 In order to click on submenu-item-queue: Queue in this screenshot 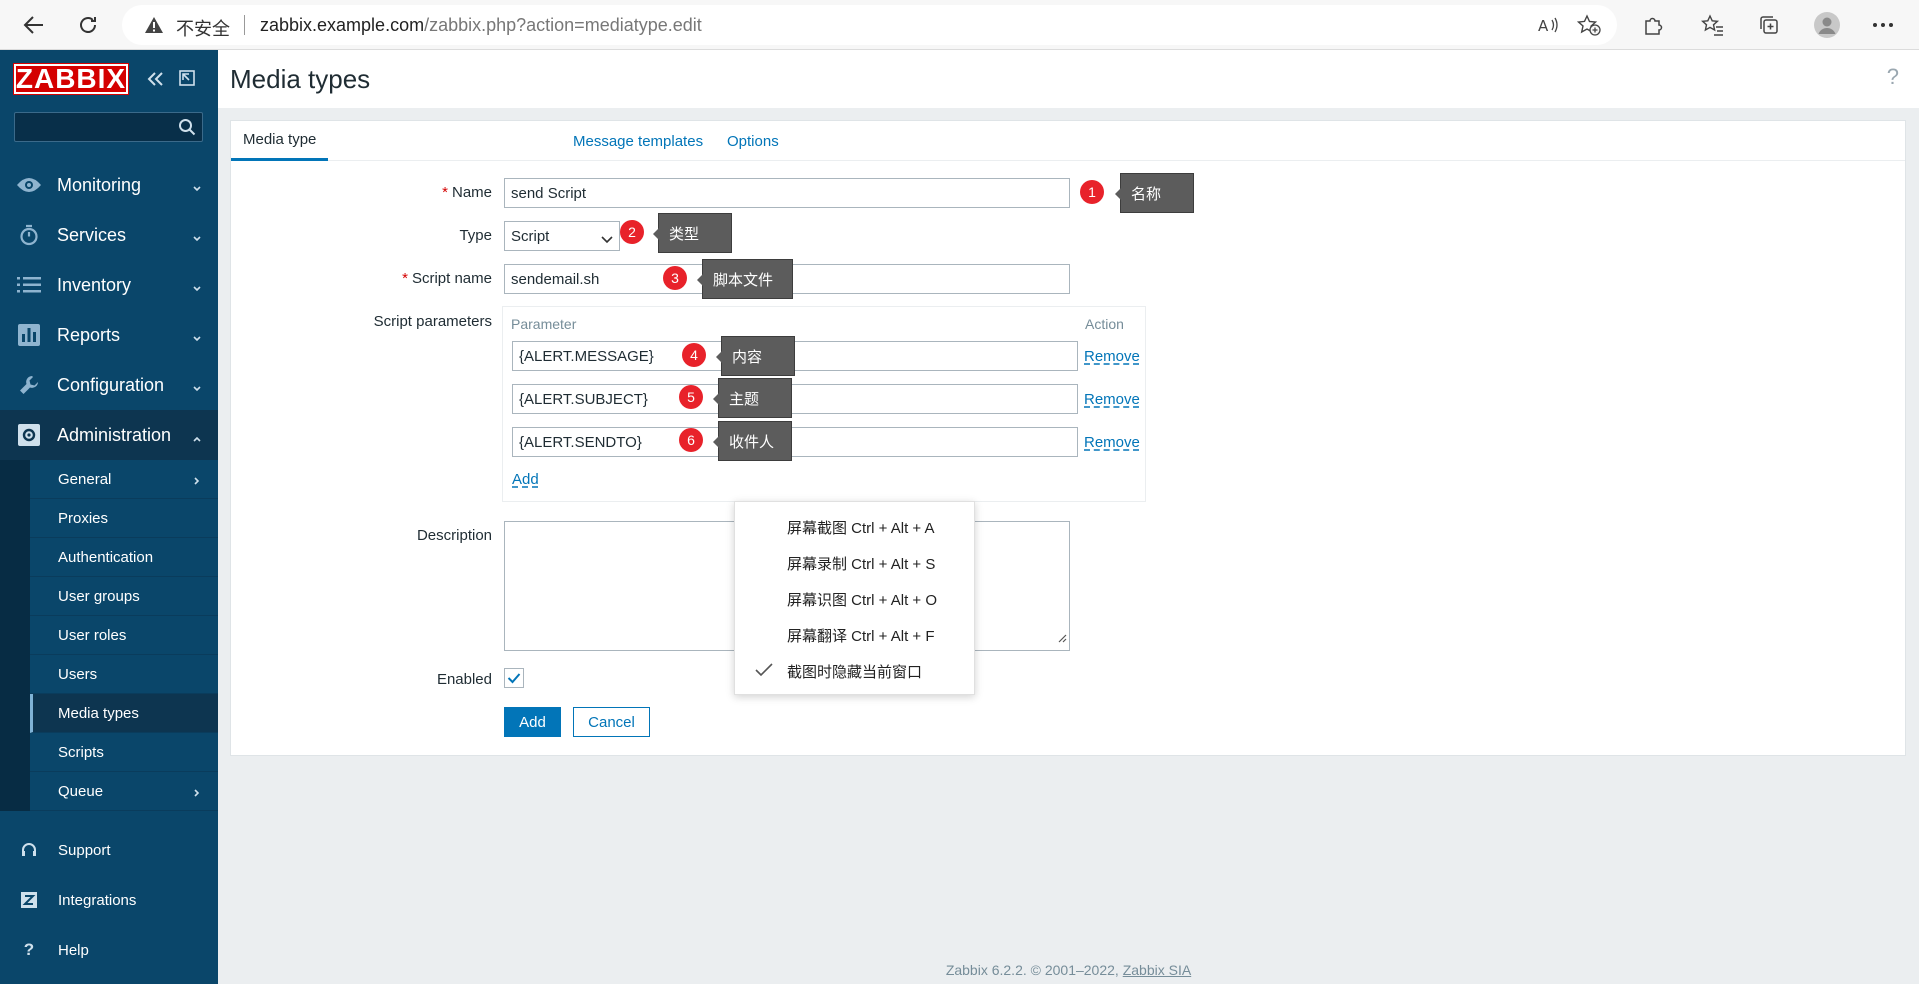, I will do `click(124, 791)`.